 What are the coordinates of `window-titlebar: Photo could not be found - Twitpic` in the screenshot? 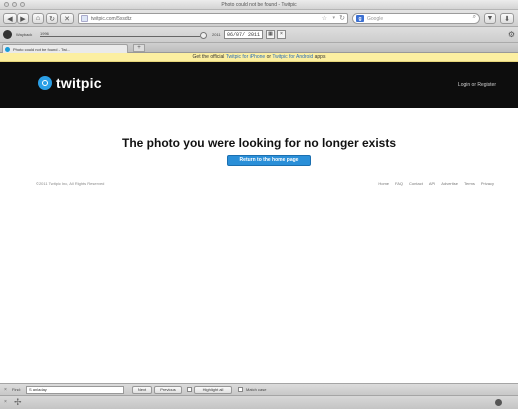 It's located at (259, 5).